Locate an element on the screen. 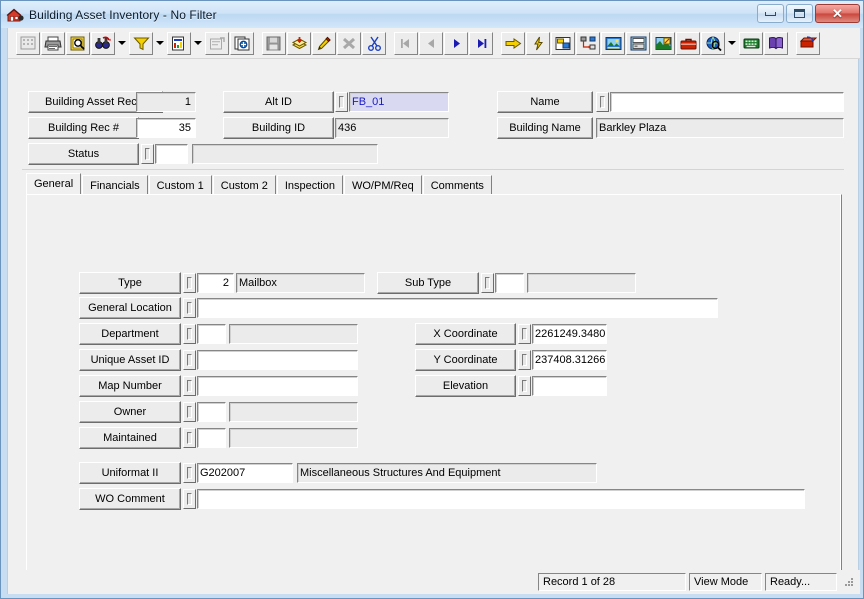 The height and width of the screenshot is (599, 864). goto-icon is located at coordinates (513, 43).